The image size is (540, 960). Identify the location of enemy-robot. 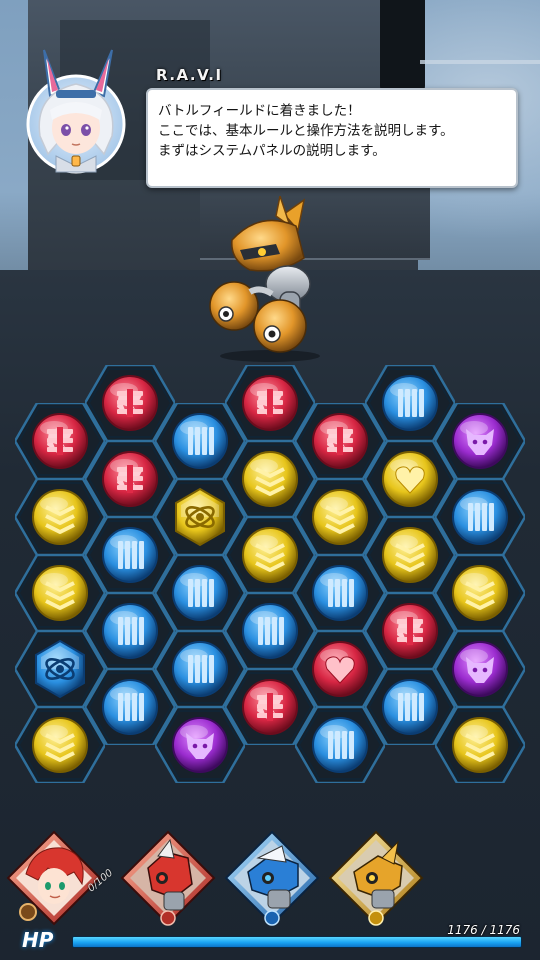
(270, 279).